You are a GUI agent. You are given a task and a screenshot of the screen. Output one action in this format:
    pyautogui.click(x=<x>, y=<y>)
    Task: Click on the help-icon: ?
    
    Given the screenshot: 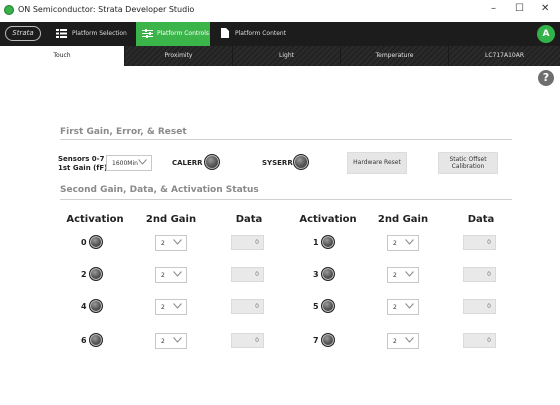 What is the action you would take?
    pyautogui.click(x=546, y=78)
    